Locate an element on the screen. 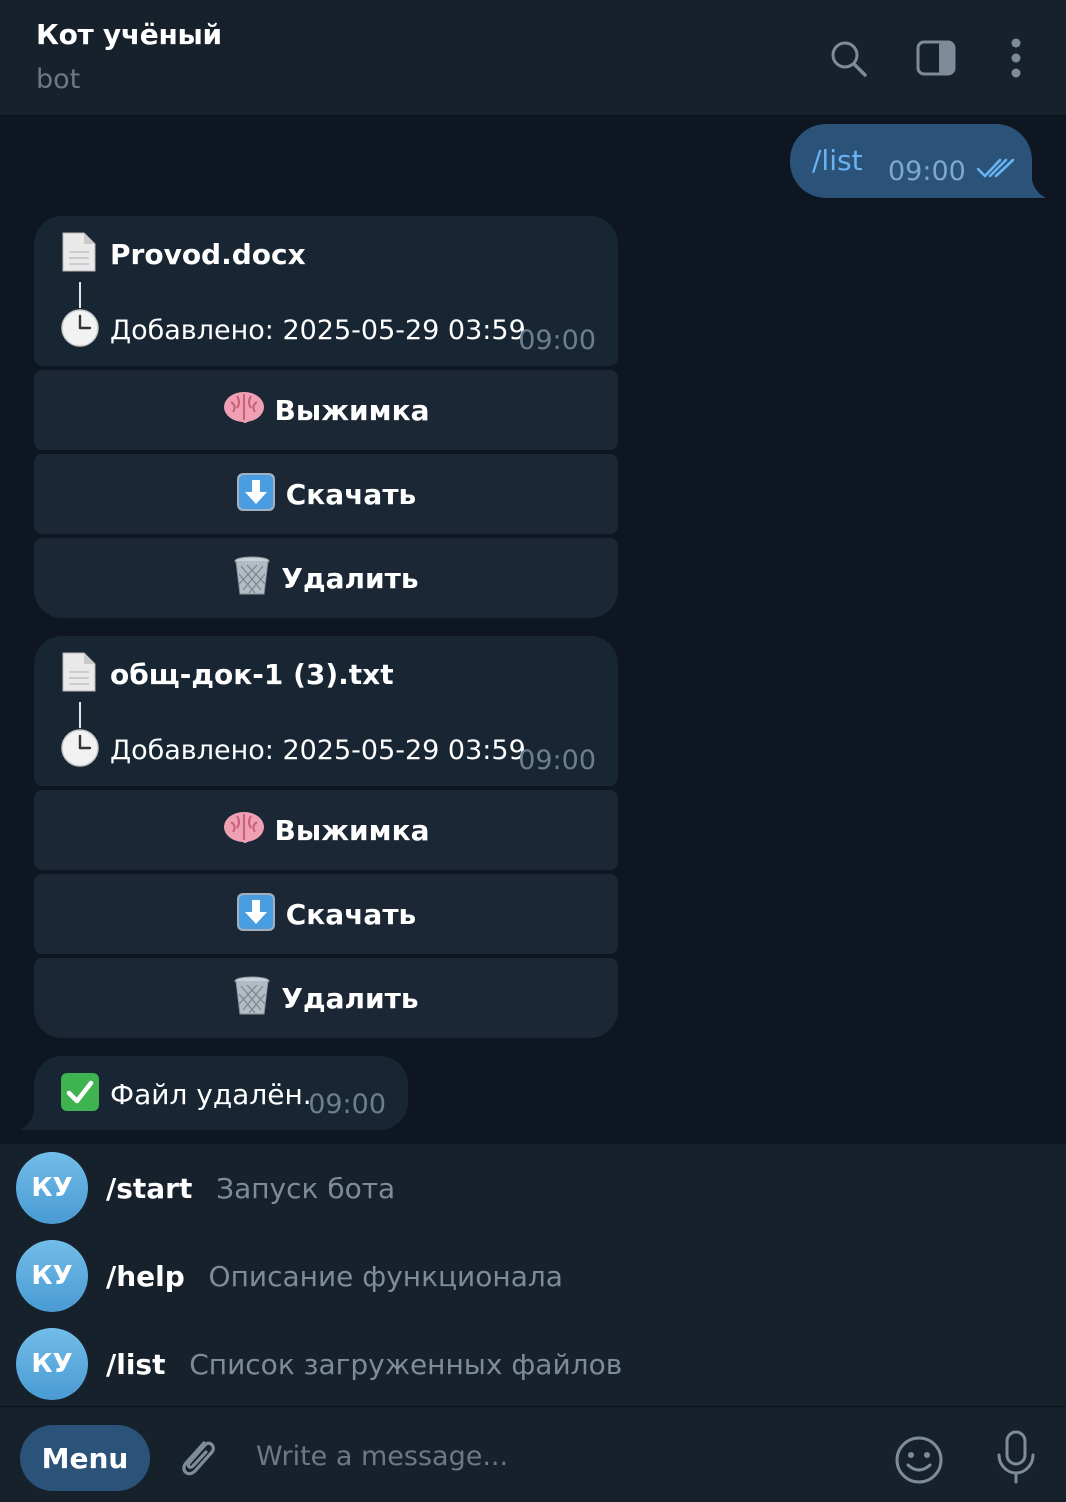  status-message: Файл удалён. 09:00 is located at coordinates (221, 1093).